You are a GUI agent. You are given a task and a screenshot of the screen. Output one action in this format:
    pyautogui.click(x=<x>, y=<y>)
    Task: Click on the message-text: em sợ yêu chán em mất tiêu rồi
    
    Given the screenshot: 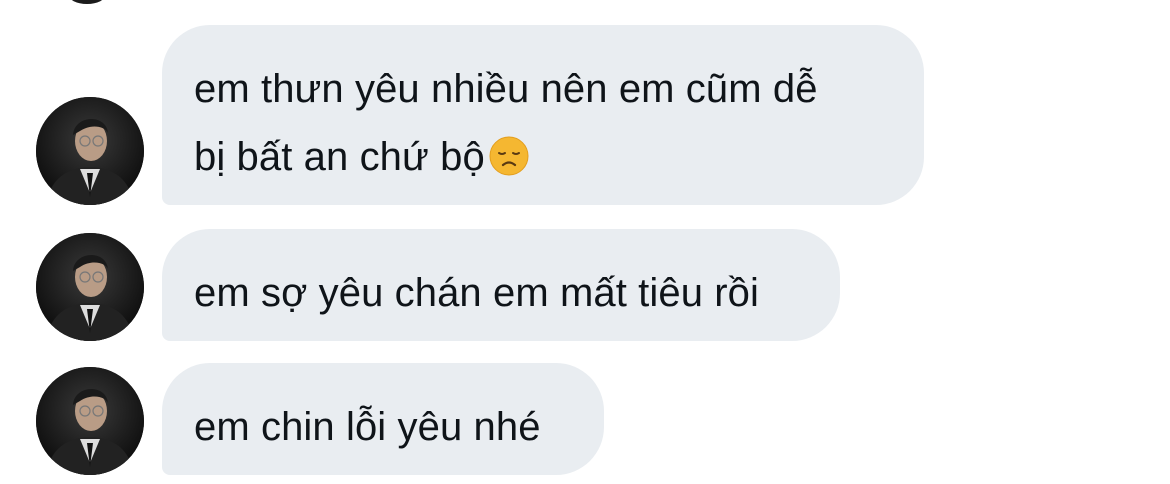 What is the action you would take?
    pyautogui.click(x=477, y=293)
    